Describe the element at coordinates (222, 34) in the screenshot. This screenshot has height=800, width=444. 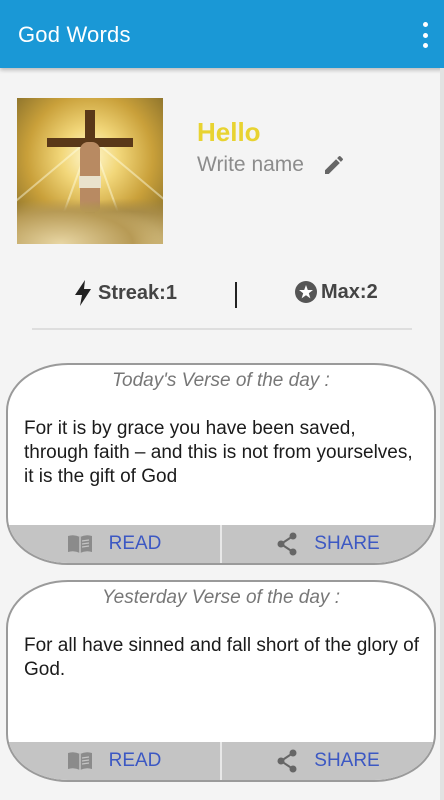
I see `app-bar: God Words` at that location.